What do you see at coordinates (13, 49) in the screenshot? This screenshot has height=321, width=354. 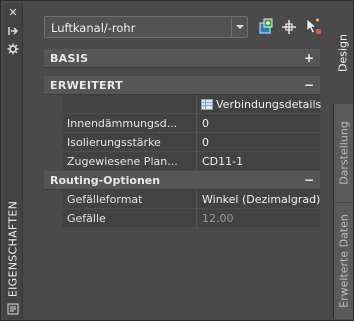 I see `settings-icon` at bounding box center [13, 49].